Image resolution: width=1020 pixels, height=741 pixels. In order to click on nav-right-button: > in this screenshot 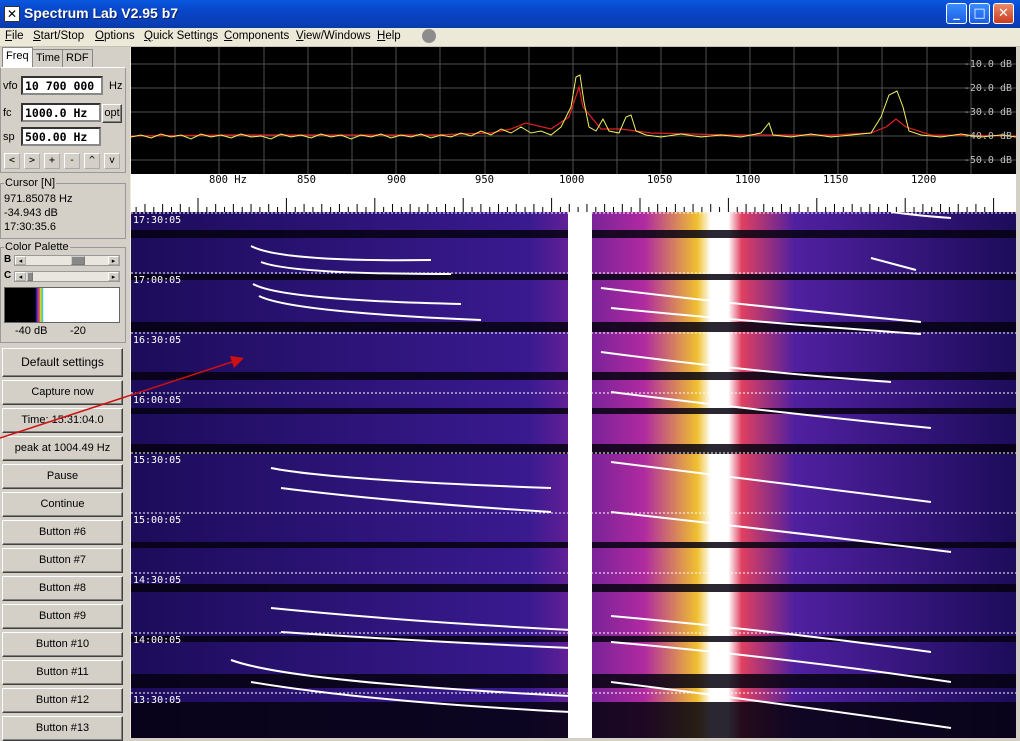, I will do `click(32, 161)`.